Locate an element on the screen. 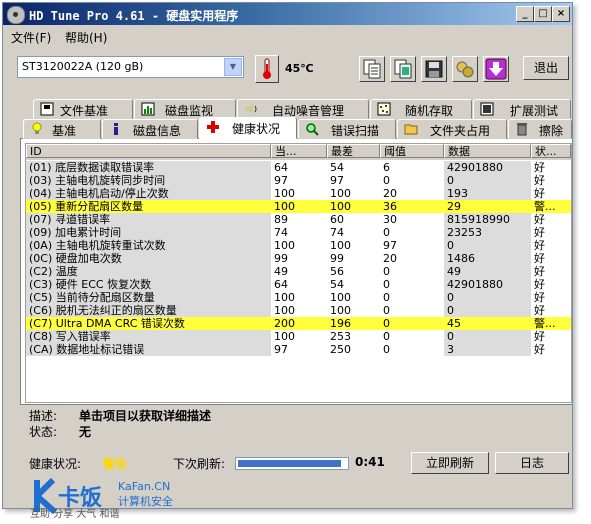 The image size is (591, 524). download-icon is located at coordinates (496, 69).